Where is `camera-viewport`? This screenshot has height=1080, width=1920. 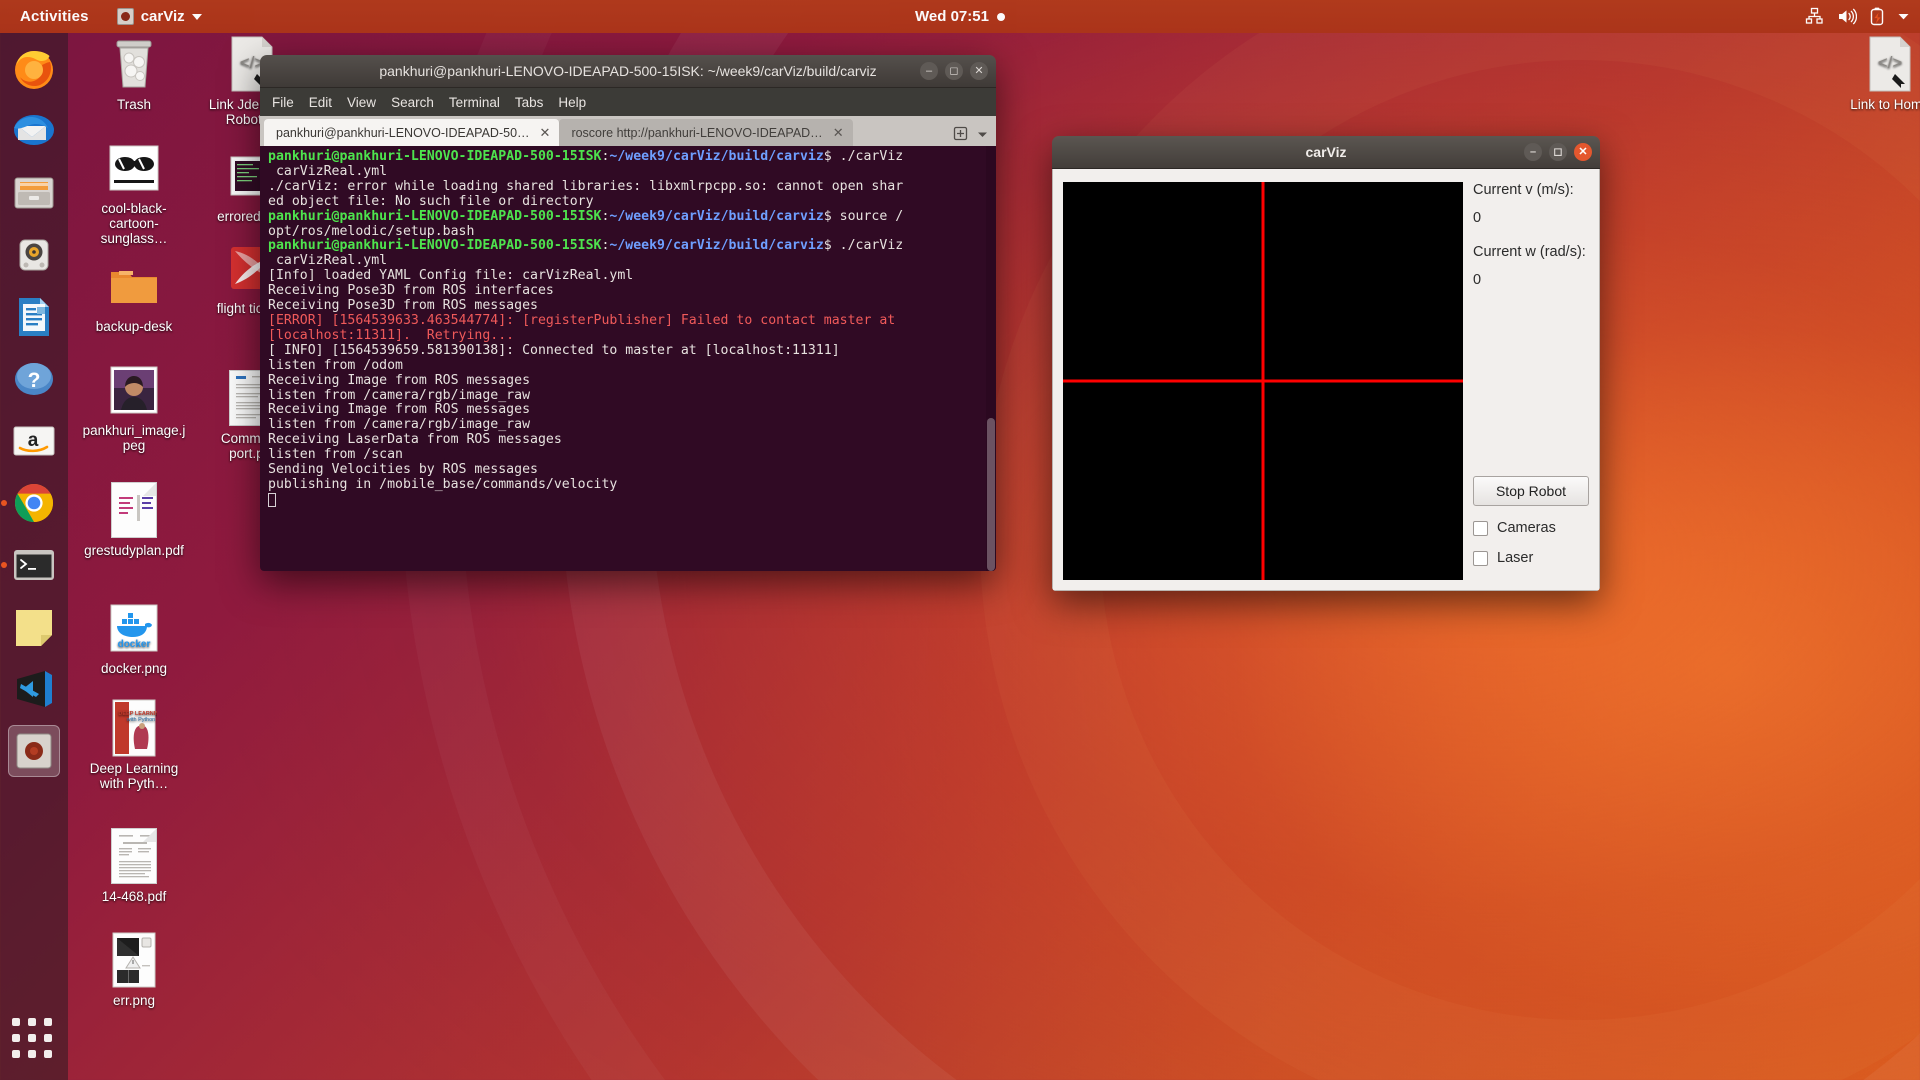
camera-viewport is located at coordinates (1263, 381).